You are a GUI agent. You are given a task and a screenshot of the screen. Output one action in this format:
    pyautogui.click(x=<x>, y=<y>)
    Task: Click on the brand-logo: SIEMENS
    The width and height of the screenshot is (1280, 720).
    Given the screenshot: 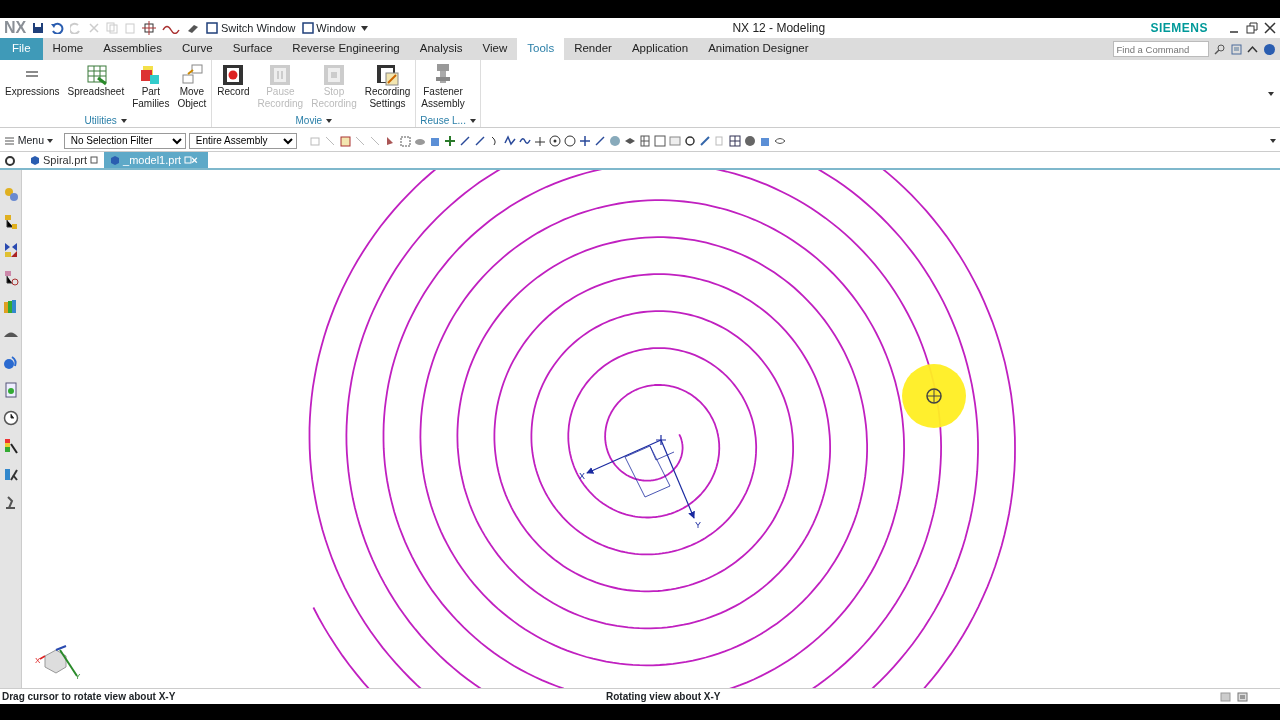 What is the action you would take?
    pyautogui.click(x=1179, y=28)
    